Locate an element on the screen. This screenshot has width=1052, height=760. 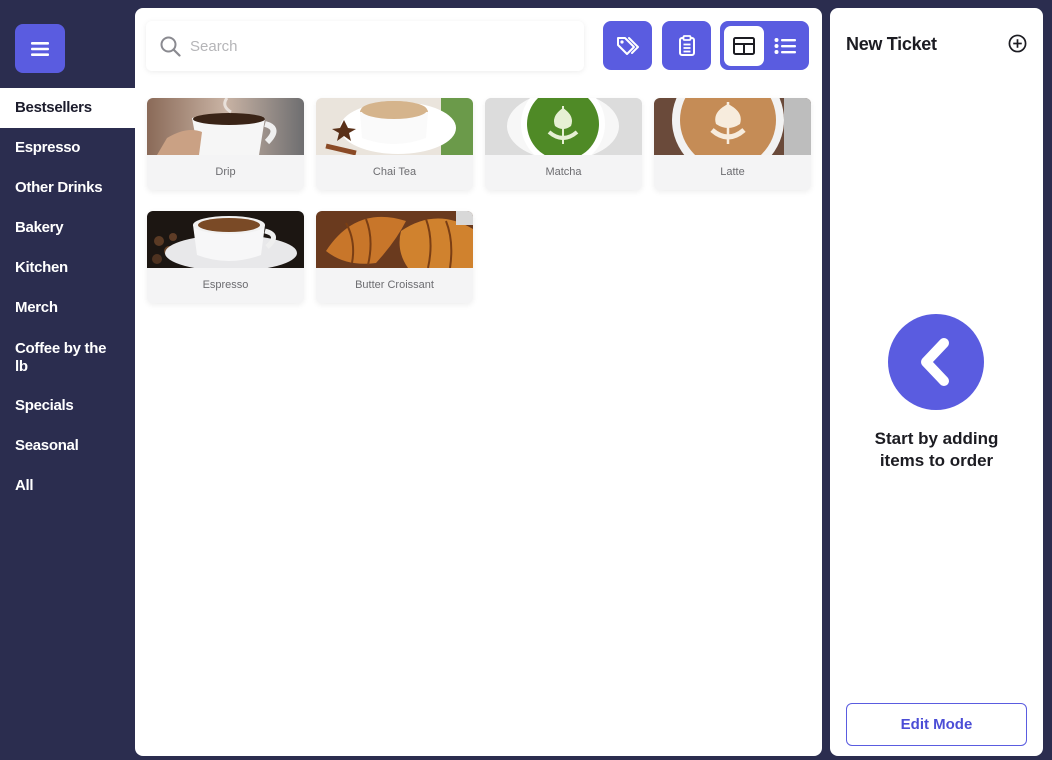
chai-tea-photo is located at coordinates (394, 126).